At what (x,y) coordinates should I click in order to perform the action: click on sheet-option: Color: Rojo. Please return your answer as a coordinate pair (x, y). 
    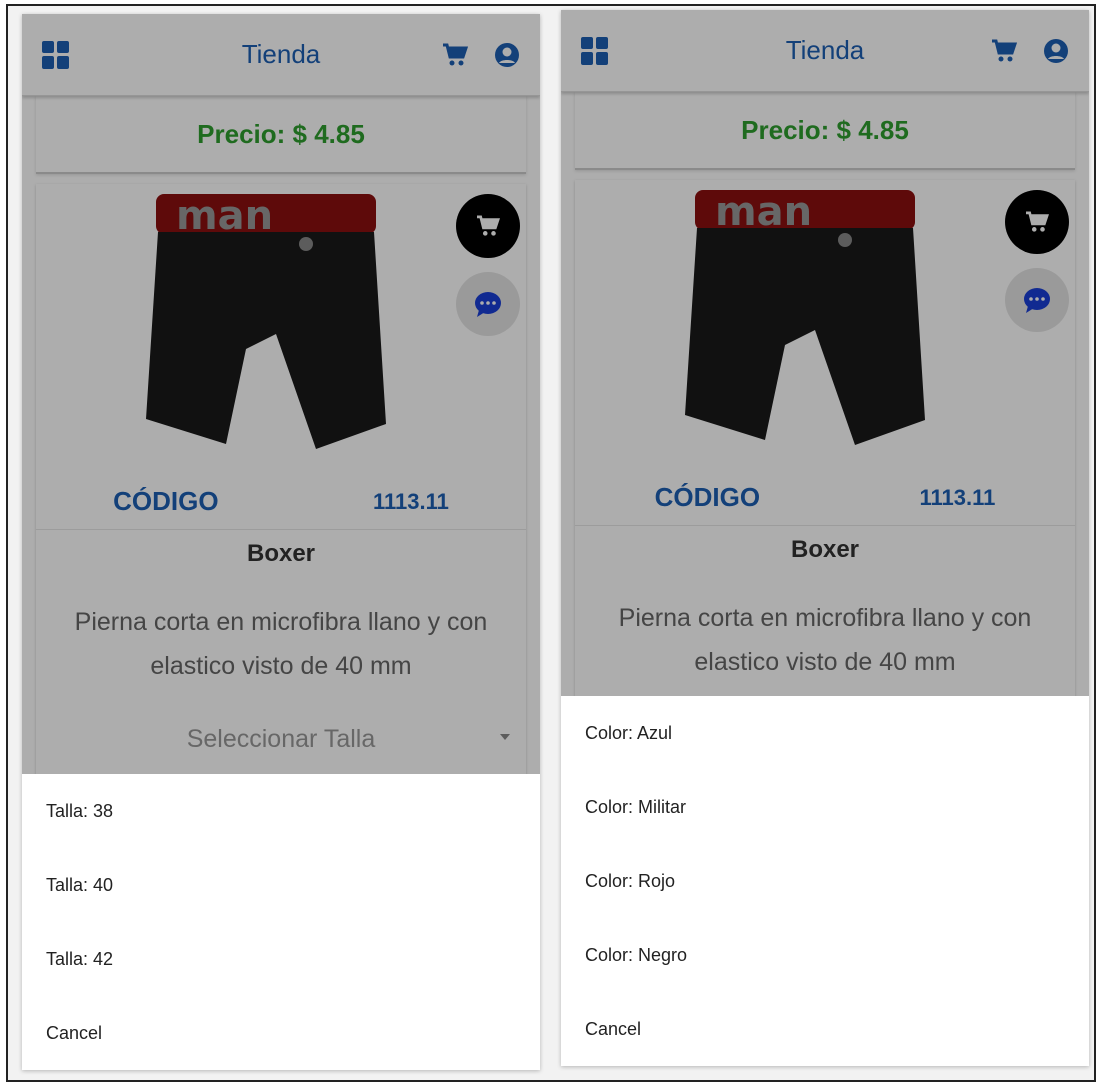
    Looking at the image, I should click on (825, 881).